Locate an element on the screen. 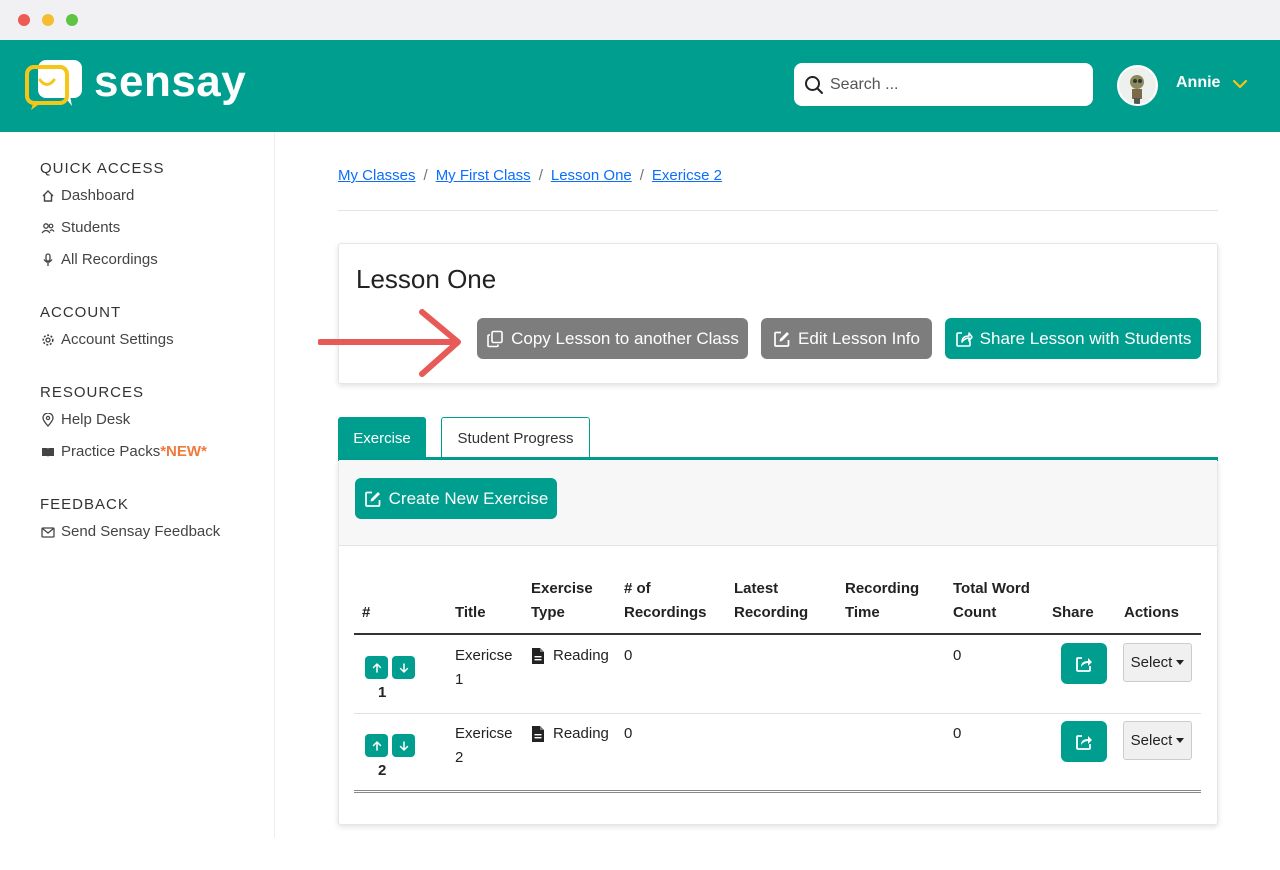 This screenshot has width=1280, height=870. exercise-title-line-2: 2 is located at coordinates (459, 758).